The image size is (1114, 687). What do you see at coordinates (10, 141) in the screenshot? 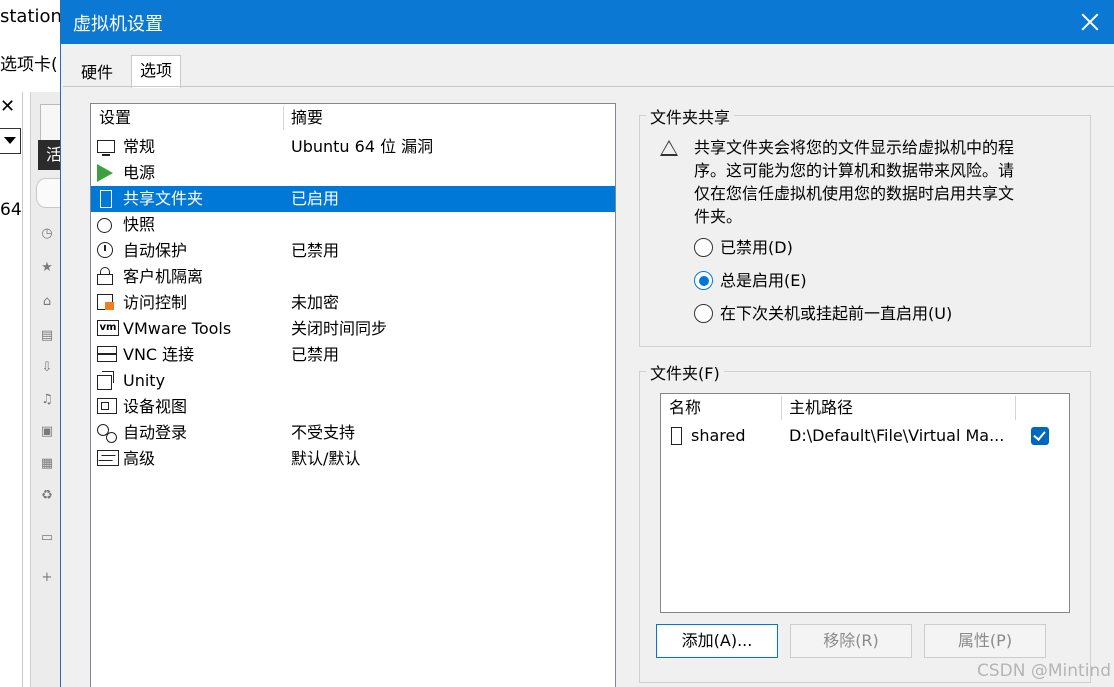
I see `background-dropdown` at bounding box center [10, 141].